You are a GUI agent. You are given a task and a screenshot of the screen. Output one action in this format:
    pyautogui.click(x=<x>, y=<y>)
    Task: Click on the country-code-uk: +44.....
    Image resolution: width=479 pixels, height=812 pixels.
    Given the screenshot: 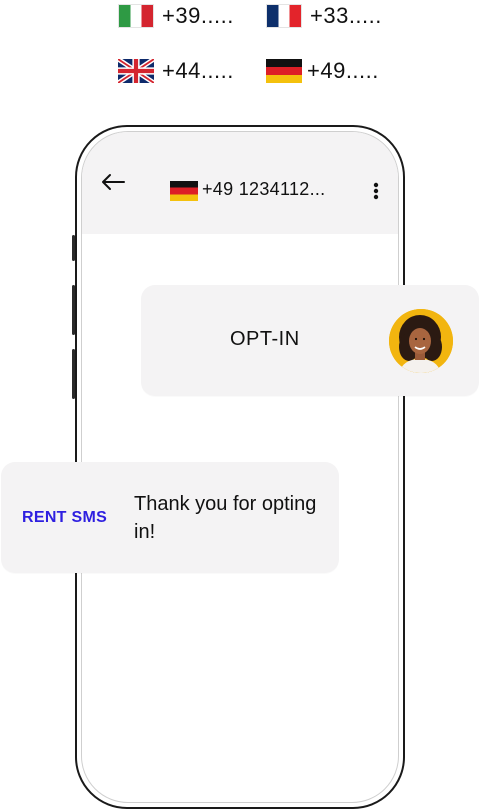 What is the action you would take?
    pyautogui.click(x=176, y=71)
    